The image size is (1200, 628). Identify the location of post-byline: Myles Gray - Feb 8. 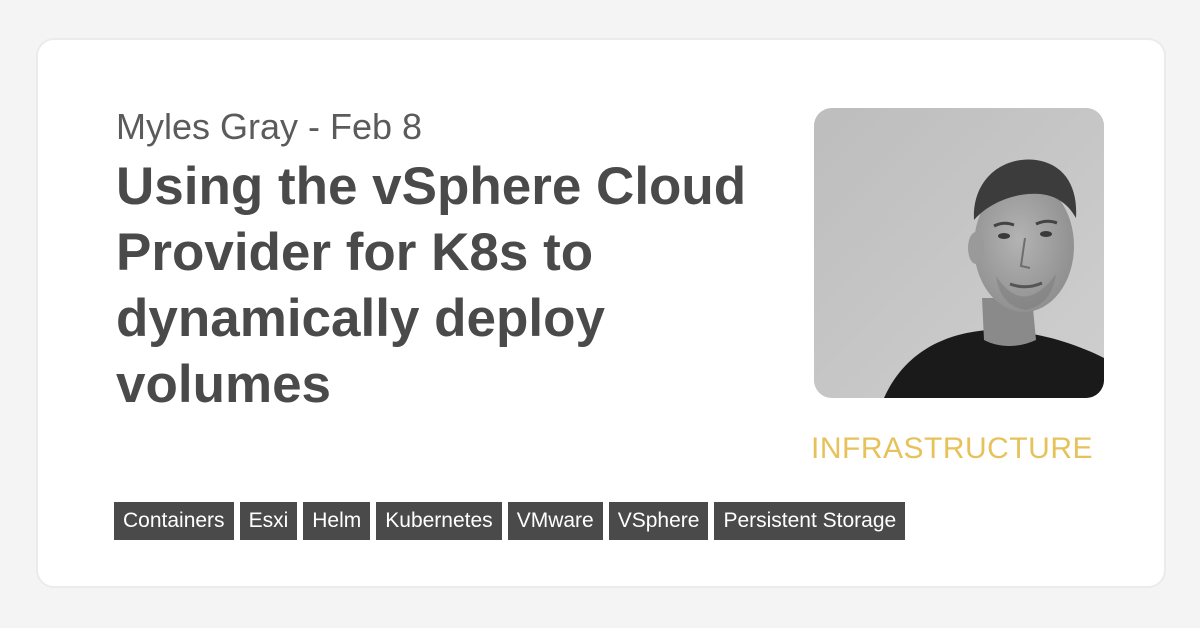
(269, 126).